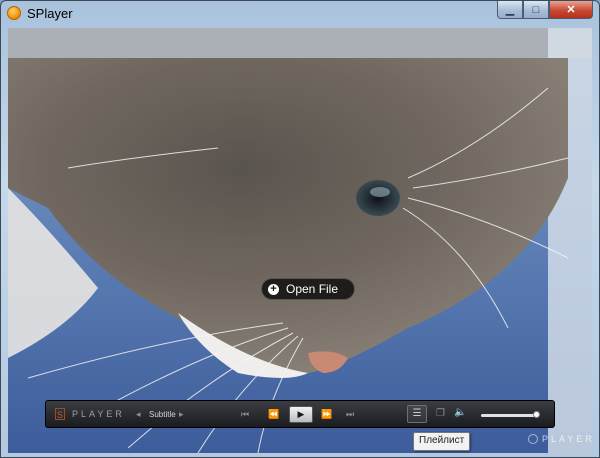 This screenshot has width=600, height=458. I want to click on window-controls: ▁ □ ✕, so click(545, 10).